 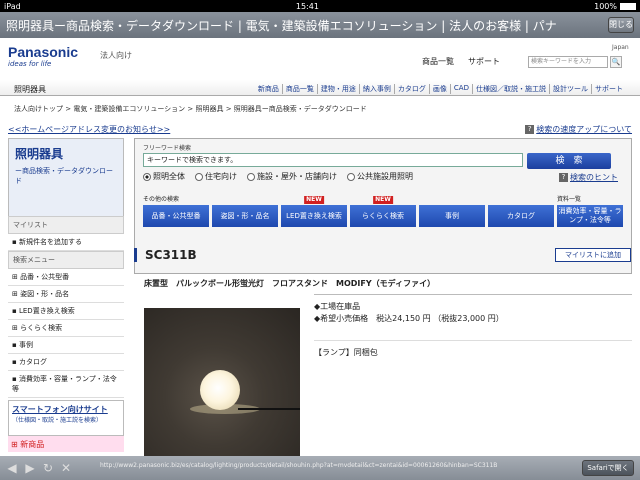 I want to click on close-button: 閉じる, so click(x=621, y=25).